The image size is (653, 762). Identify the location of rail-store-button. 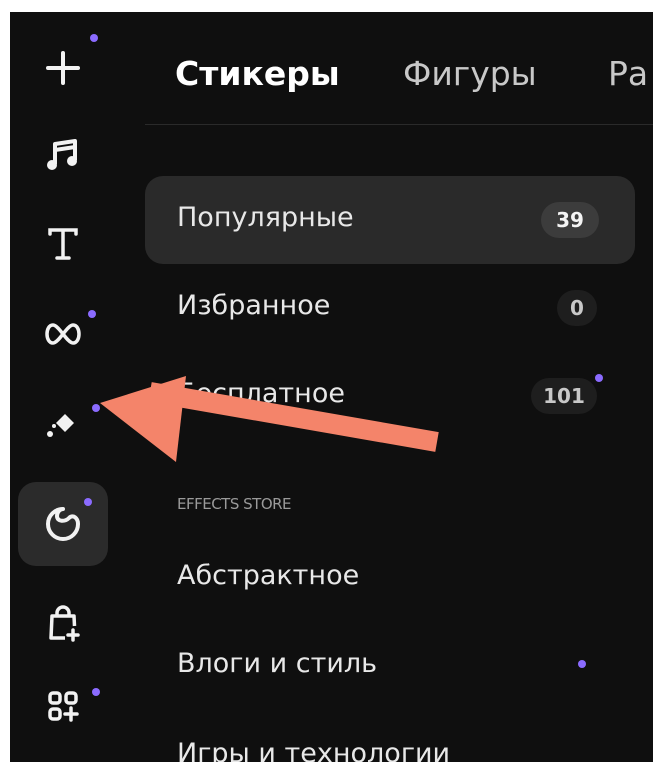
(63, 624).